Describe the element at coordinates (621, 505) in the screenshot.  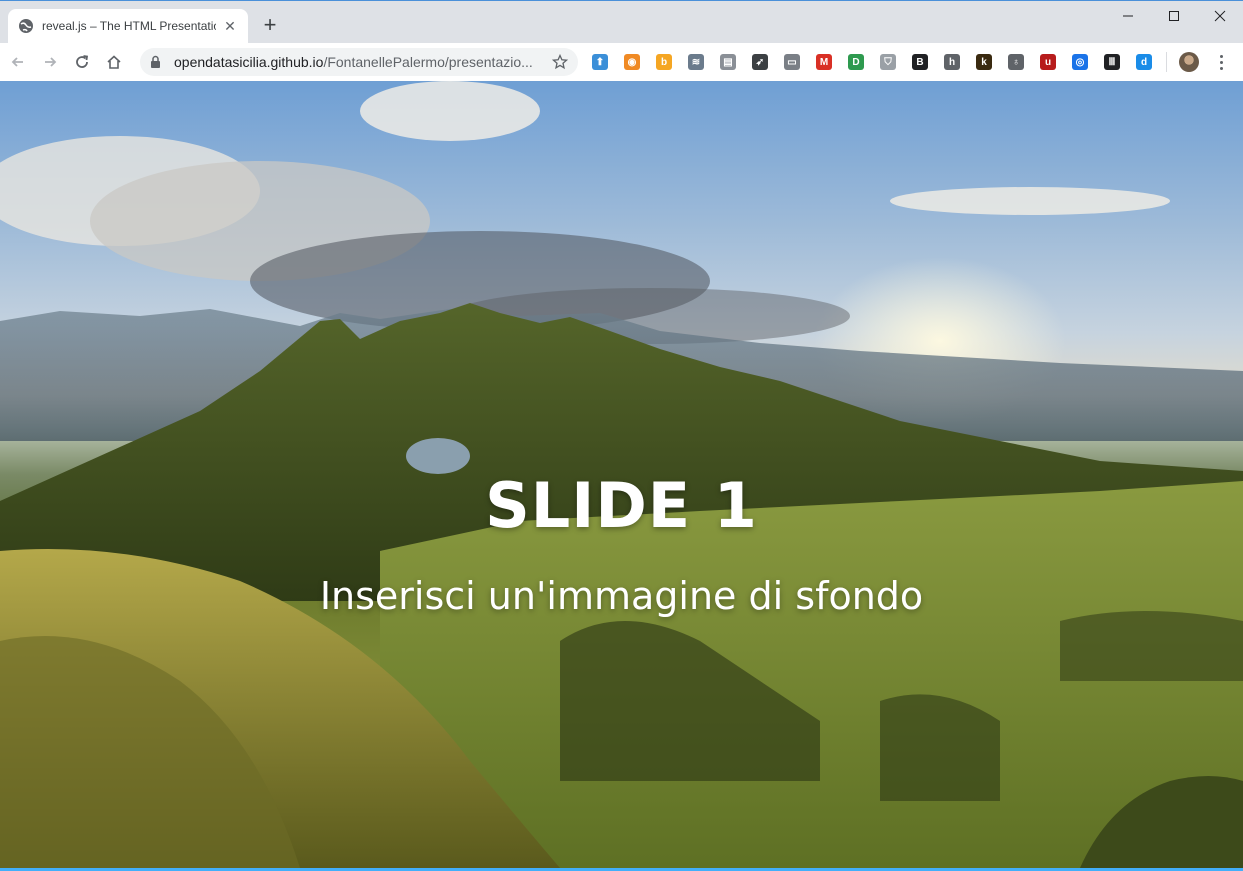
I see `slide-title: SLIDE 1` at that location.